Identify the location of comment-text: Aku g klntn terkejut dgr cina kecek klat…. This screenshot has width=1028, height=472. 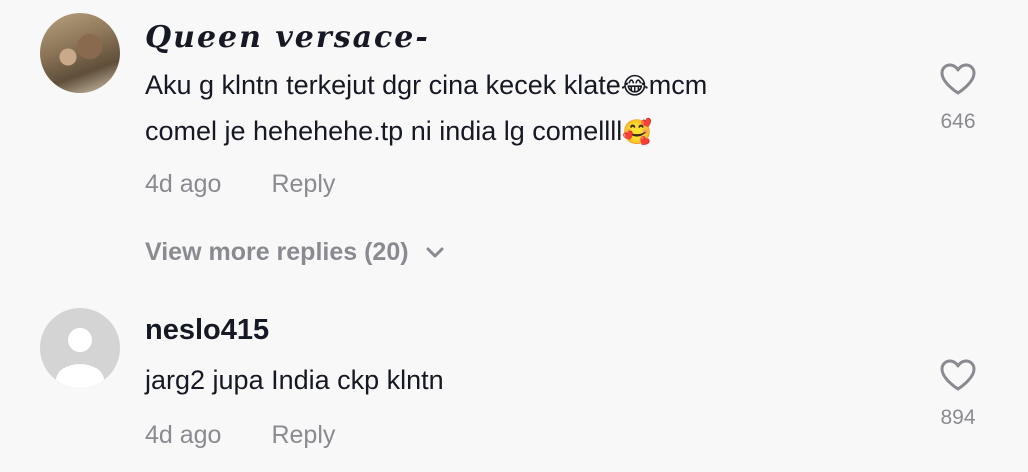
(495, 109).